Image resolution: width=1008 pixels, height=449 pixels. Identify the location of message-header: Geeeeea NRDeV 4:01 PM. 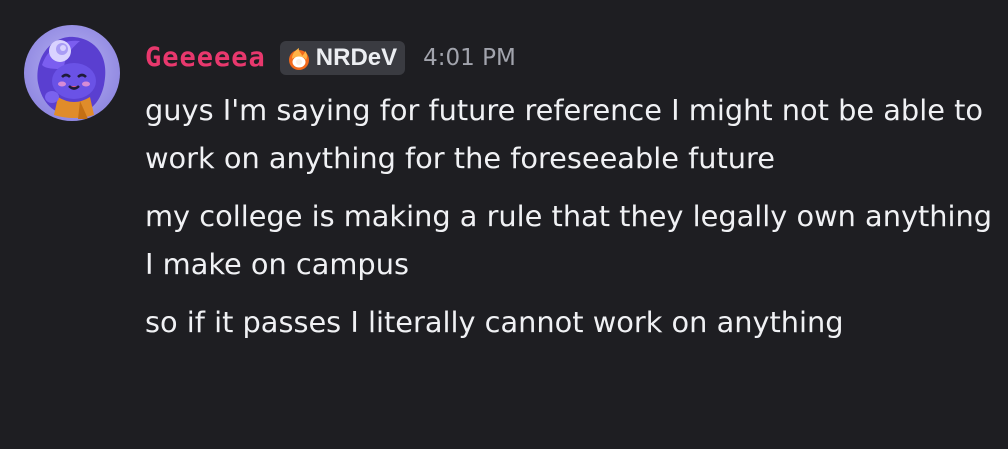
(330, 58).